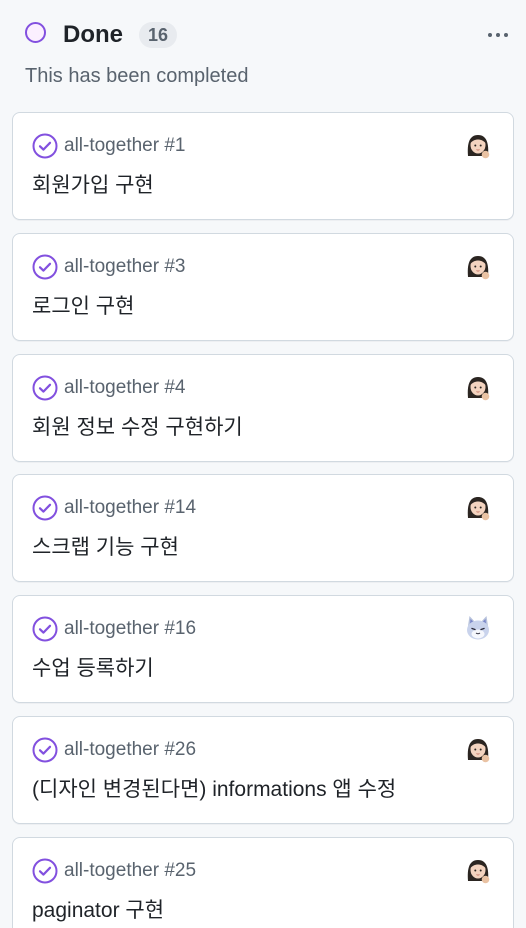 The image size is (526, 928). What do you see at coordinates (93, 186) in the screenshot?
I see `card-title: 회원가입 구현` at bounding box center [93, 186].